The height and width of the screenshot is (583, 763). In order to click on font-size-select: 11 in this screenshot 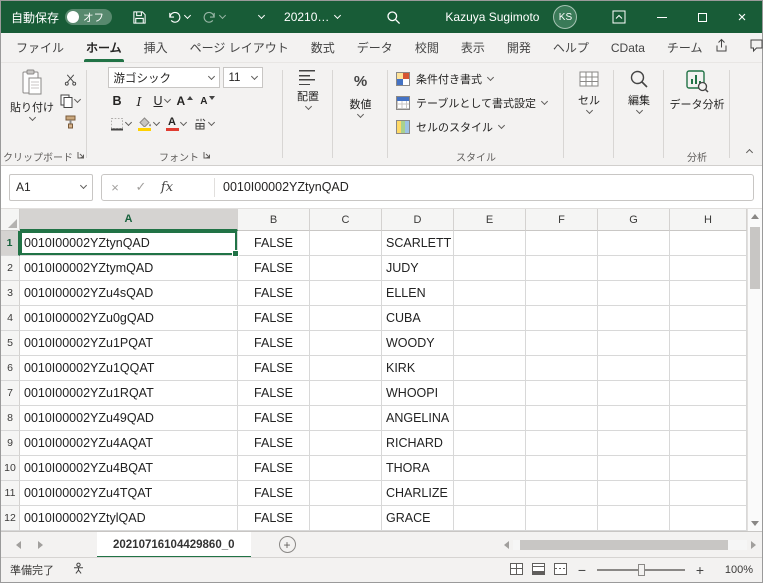, I will do `click(242, 77)`.